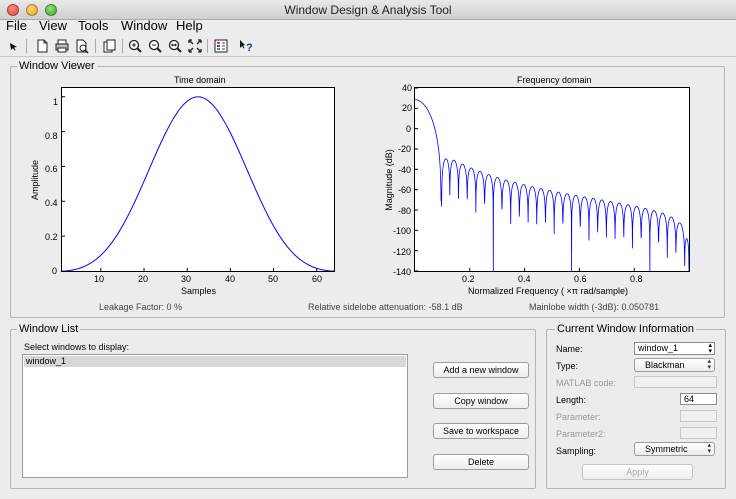 Image resolution: width=736 pixels, height=499 pixels. I want to click on freq-ytick: -40, so click(405, 170).